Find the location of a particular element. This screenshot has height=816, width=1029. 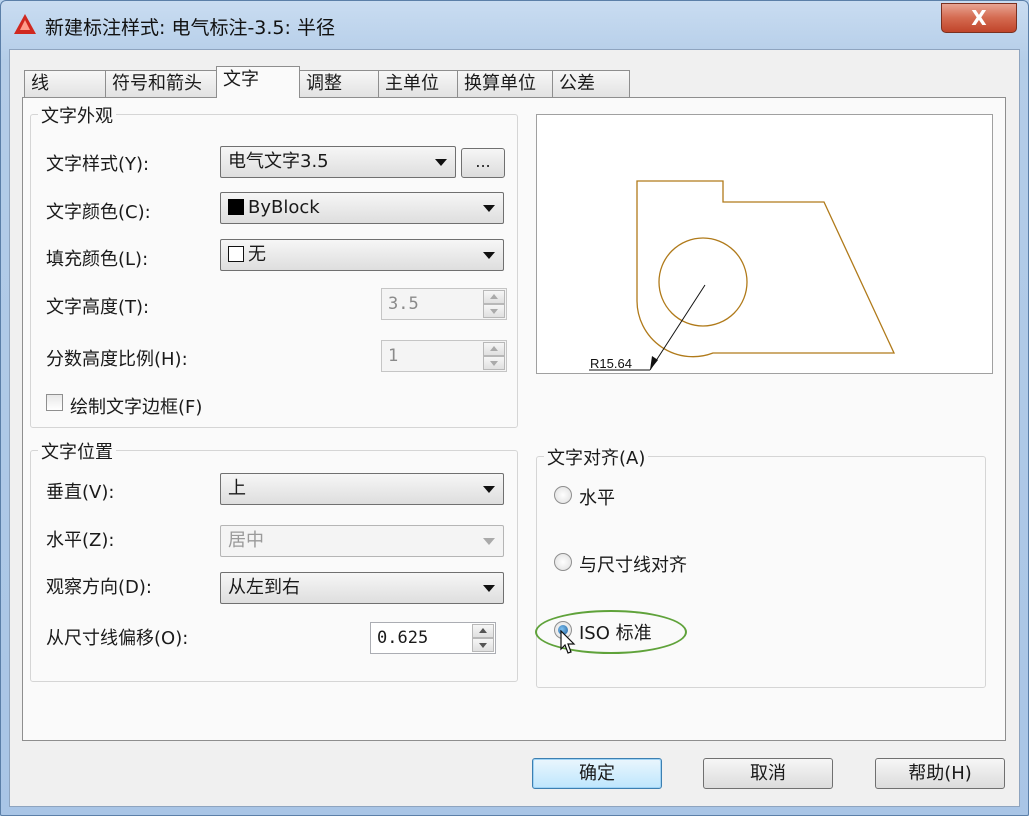

close-icon: X is located at coordinates (979, 18).